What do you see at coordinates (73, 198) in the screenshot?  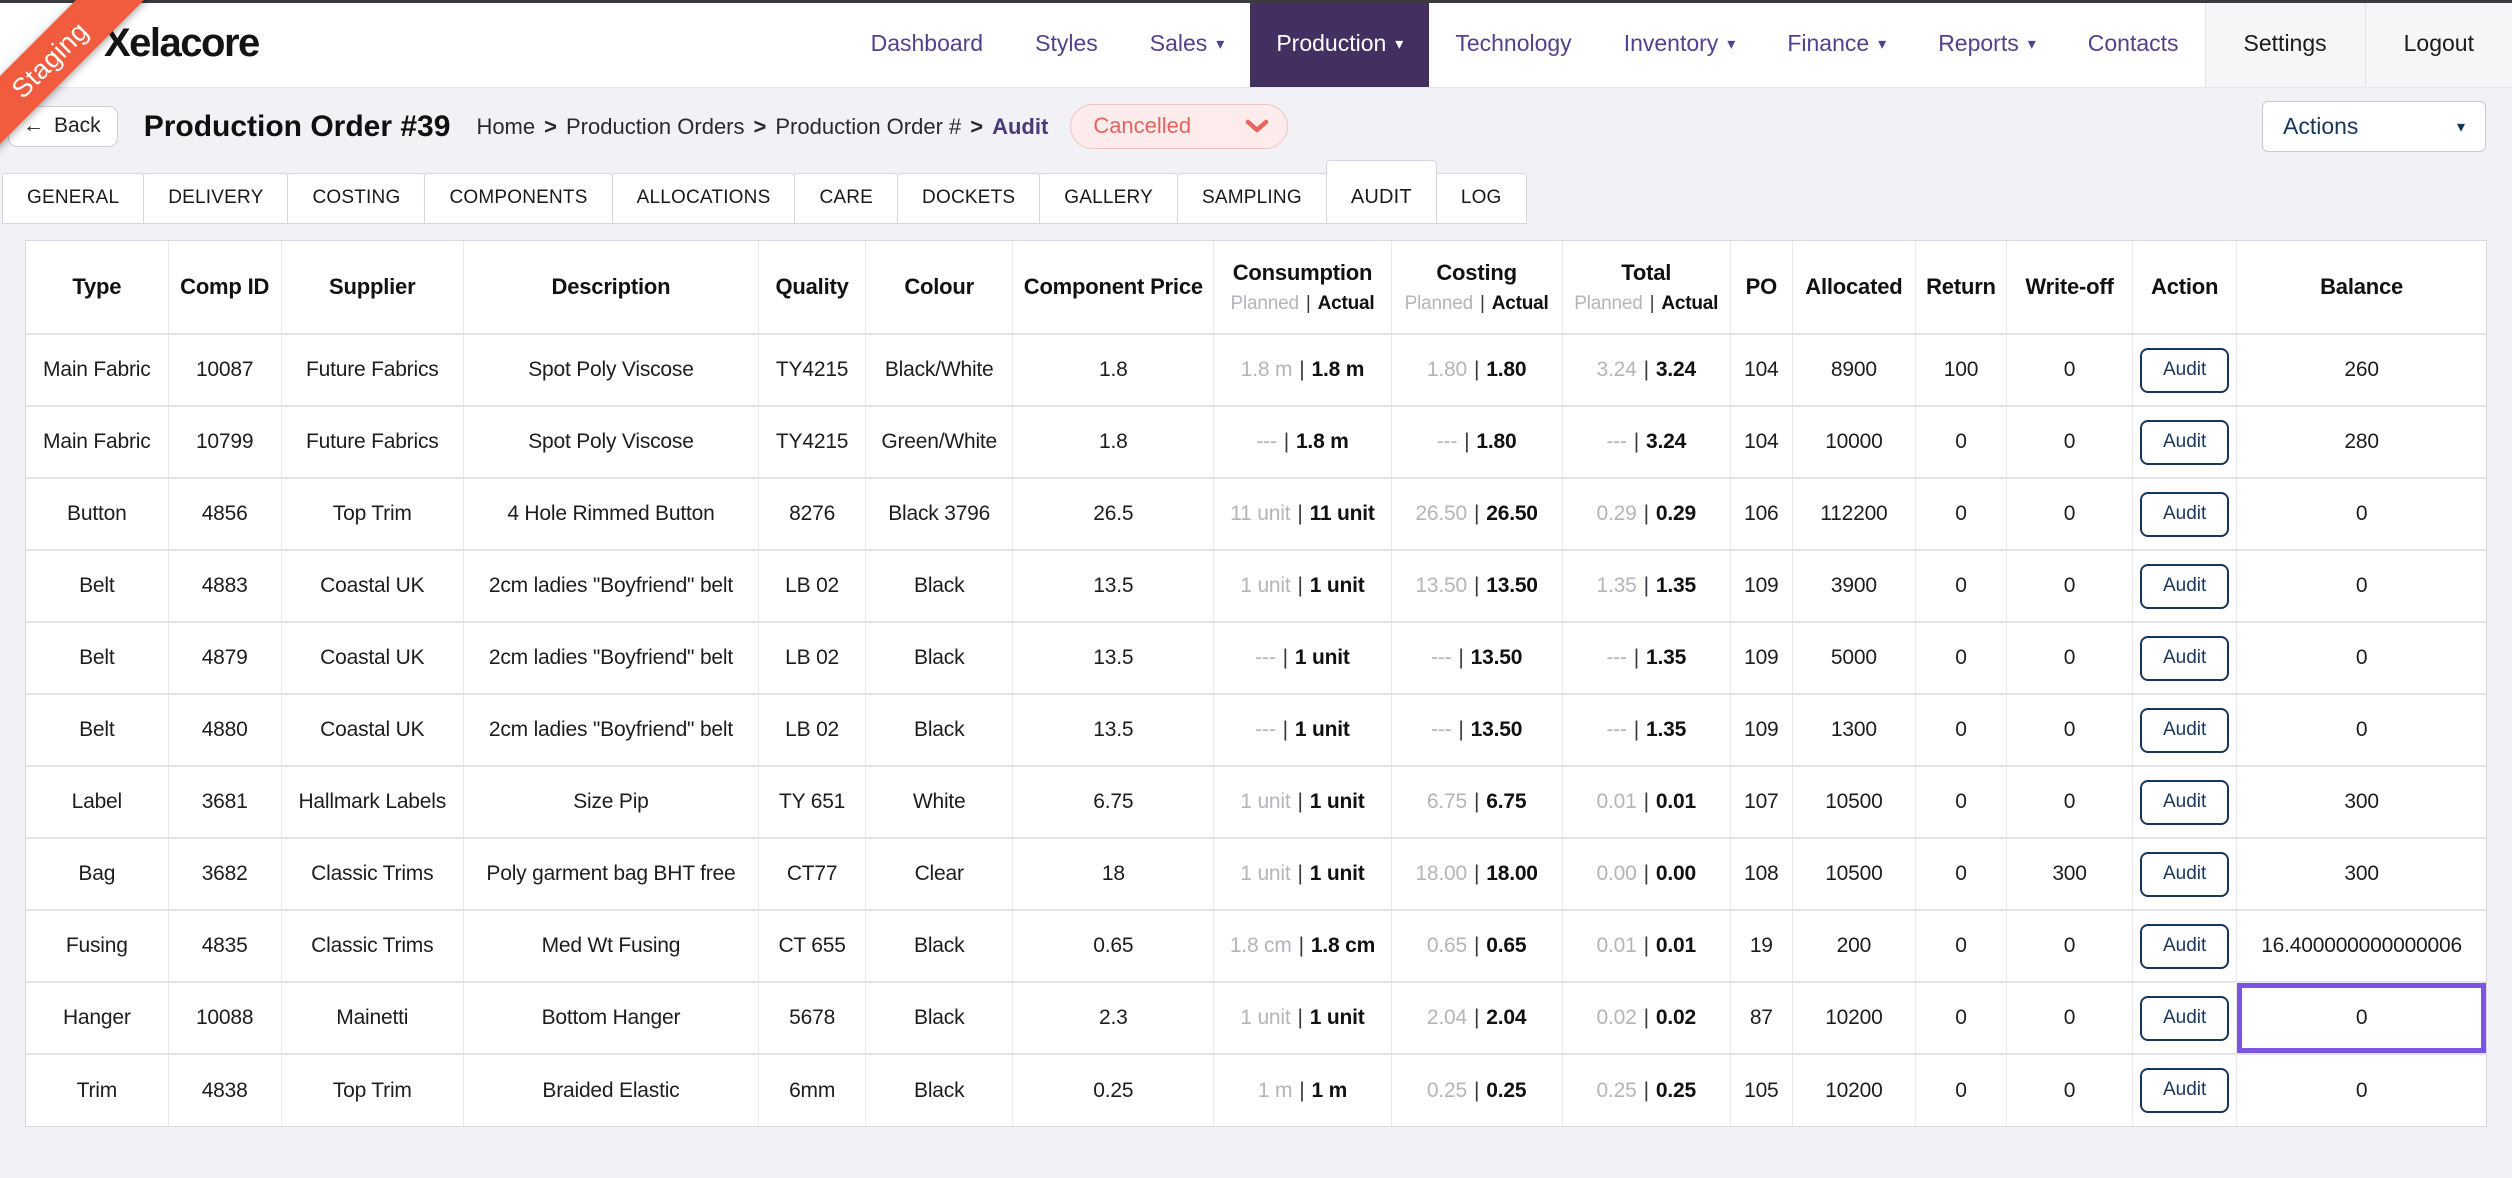 I see `tab-general: GENERAL` at bounding box center [73, 198].